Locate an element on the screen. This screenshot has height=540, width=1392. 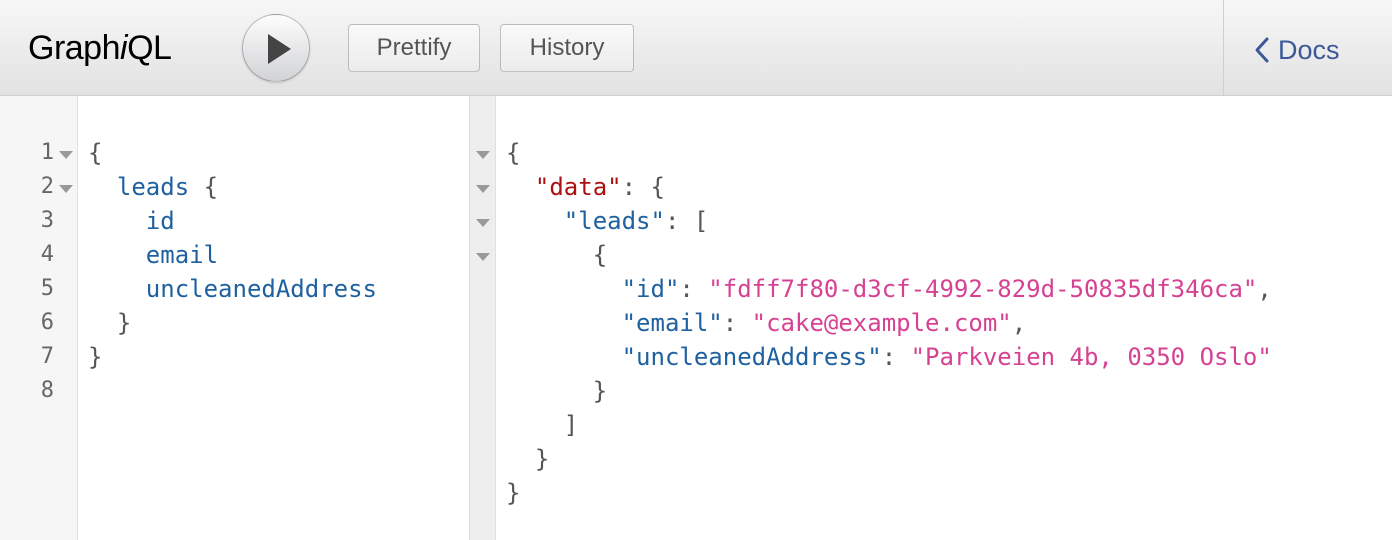
json-key: "uncleanedAddress" is located at coordinates (751, 357).